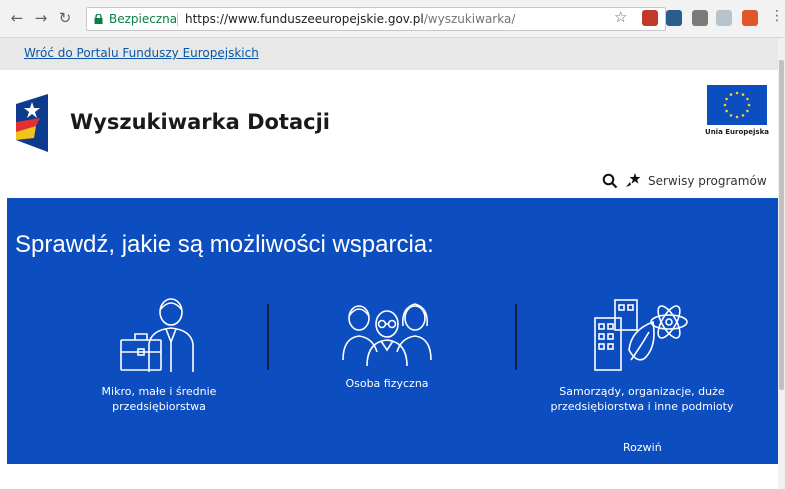 The image size is (785, 489). What do you see at coordinates (469, 19) in the screenshot?
I see `url-path: /wyszukiwarka/` at bounding box center [469, 19].